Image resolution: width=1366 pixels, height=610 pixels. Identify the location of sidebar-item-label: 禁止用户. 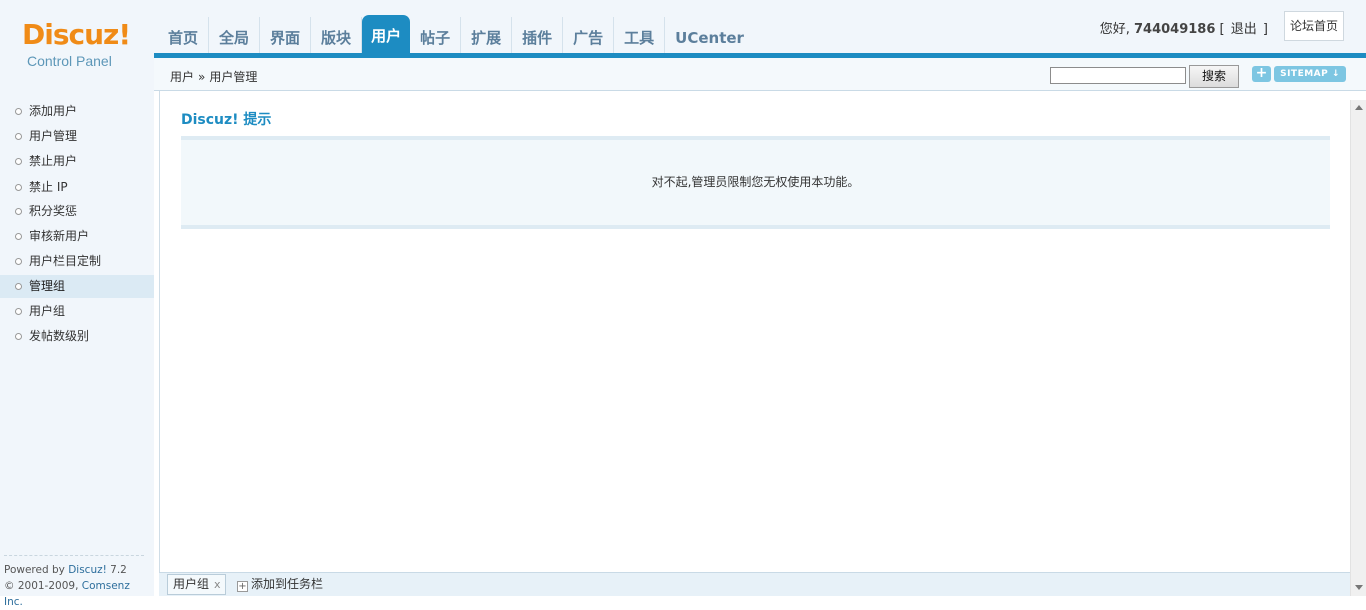
(53, 161).